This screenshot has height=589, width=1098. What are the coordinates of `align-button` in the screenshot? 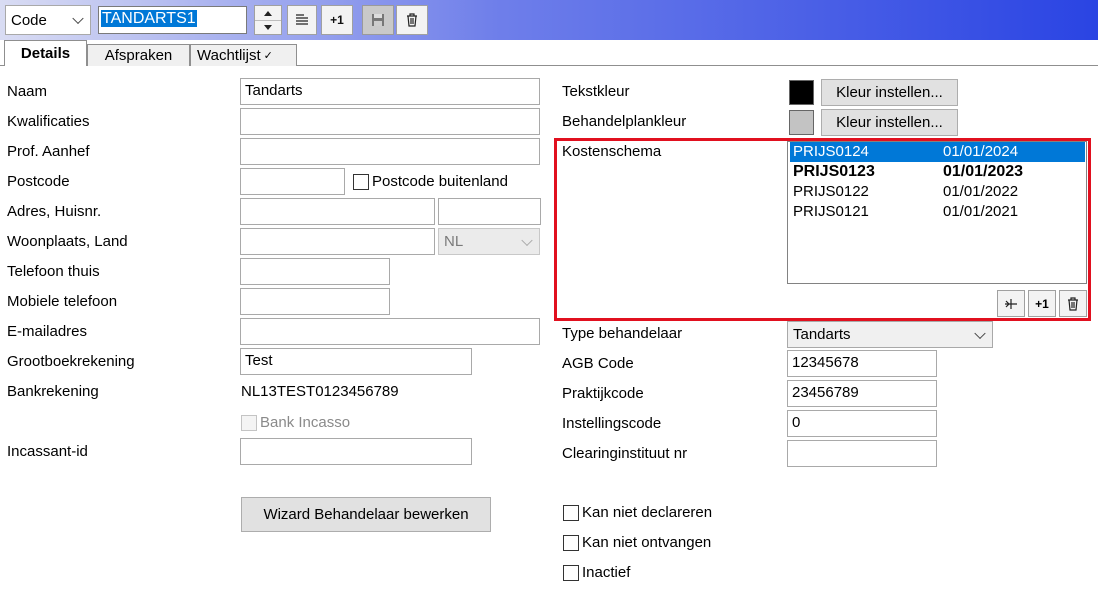 It's located at (302, 20).